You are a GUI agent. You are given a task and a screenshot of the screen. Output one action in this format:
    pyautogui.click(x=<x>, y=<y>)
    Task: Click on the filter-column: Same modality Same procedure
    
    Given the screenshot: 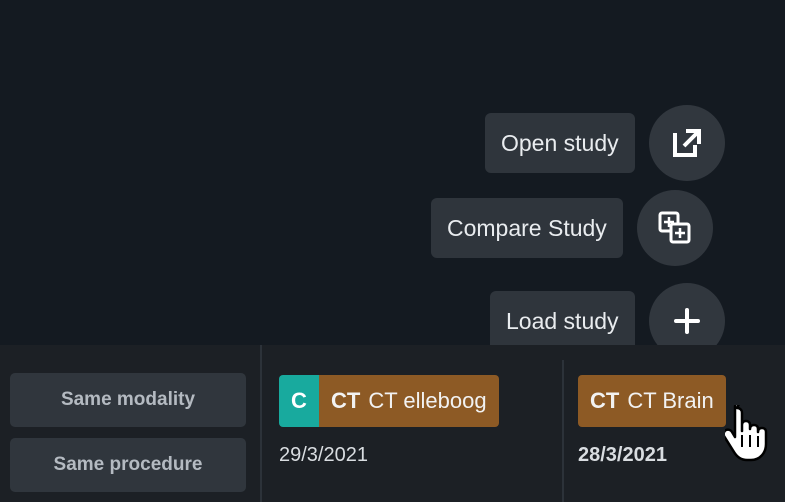 What is the action you would take?
    pyautogui.click(x=131, y=423)
    